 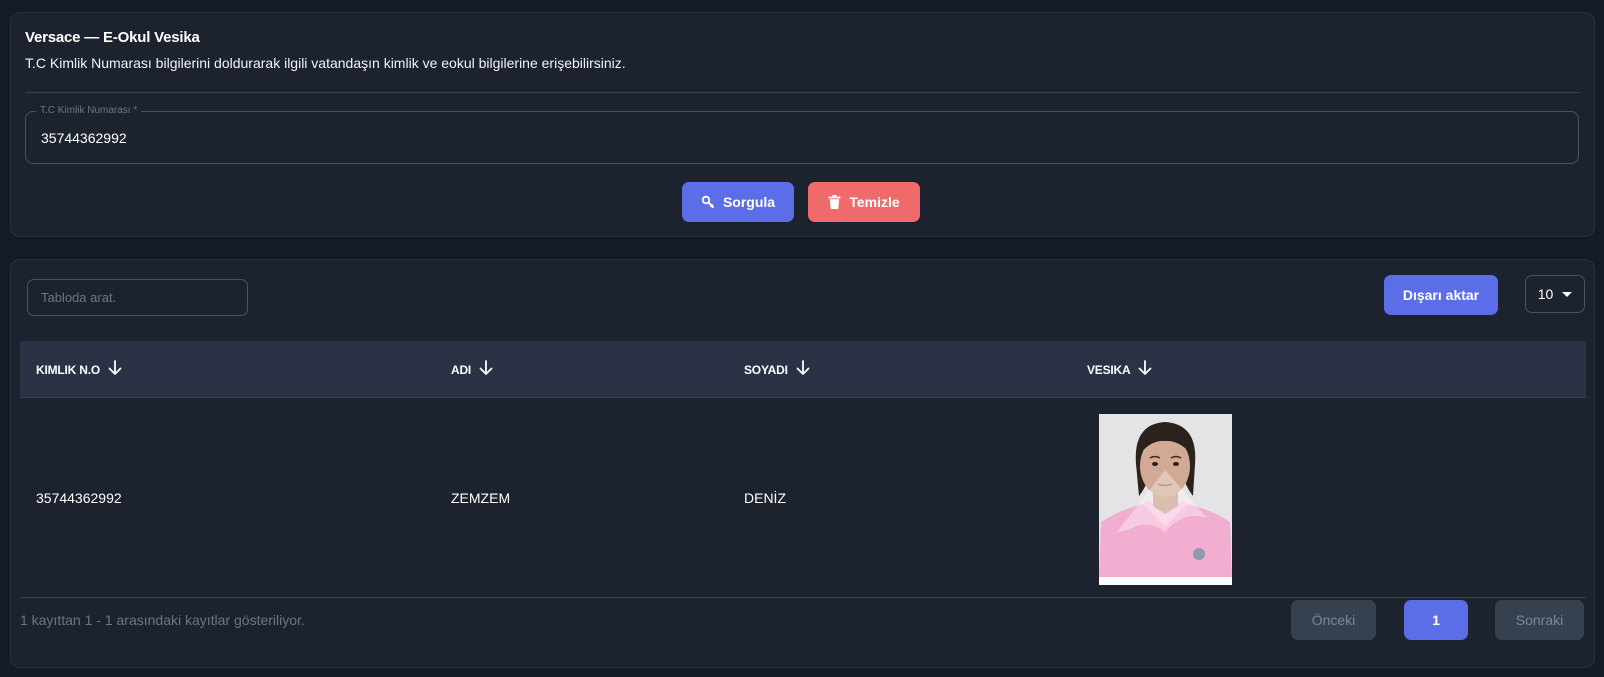 I want to click on tc-field: T.C Kimlik Numarası *, so click(x=802, y=134).